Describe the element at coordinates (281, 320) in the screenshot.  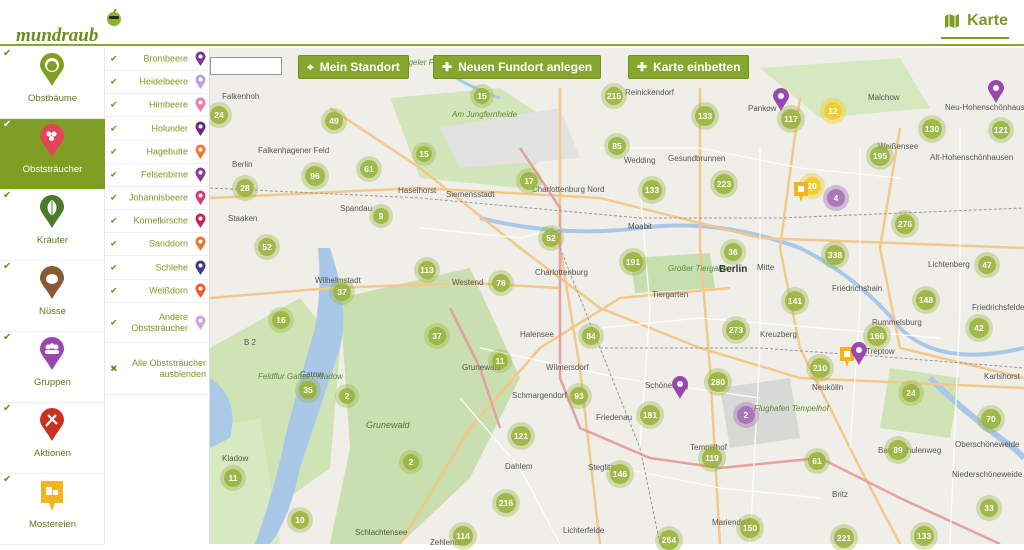
I see `map-cluster: 16` at that location.